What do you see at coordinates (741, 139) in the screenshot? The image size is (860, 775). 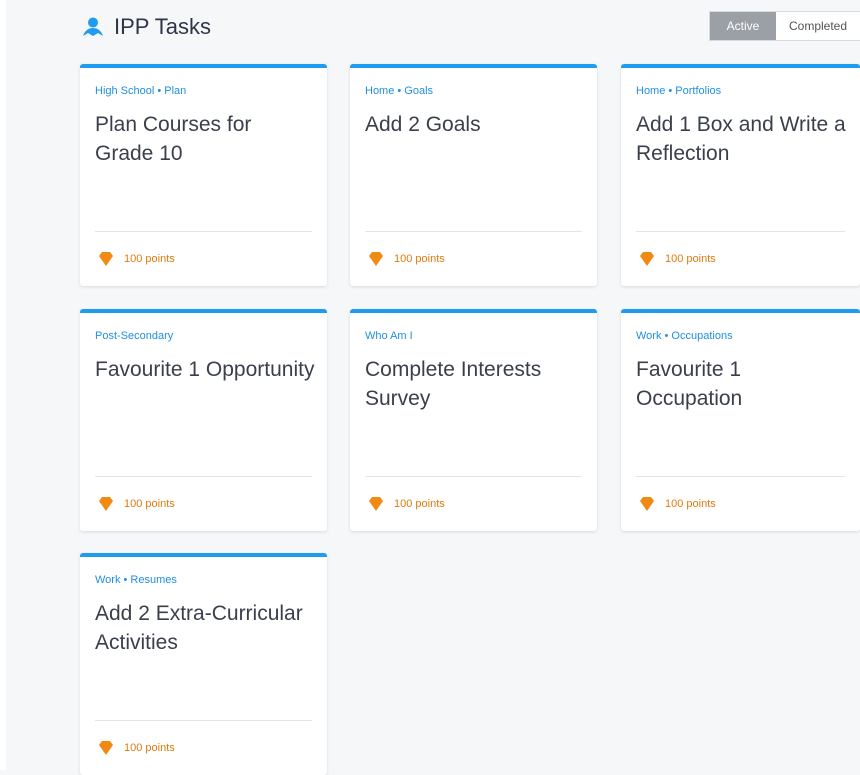 I see `task-title: Add 1 Box and Write a Reflection` at bounding box center [741, 139].